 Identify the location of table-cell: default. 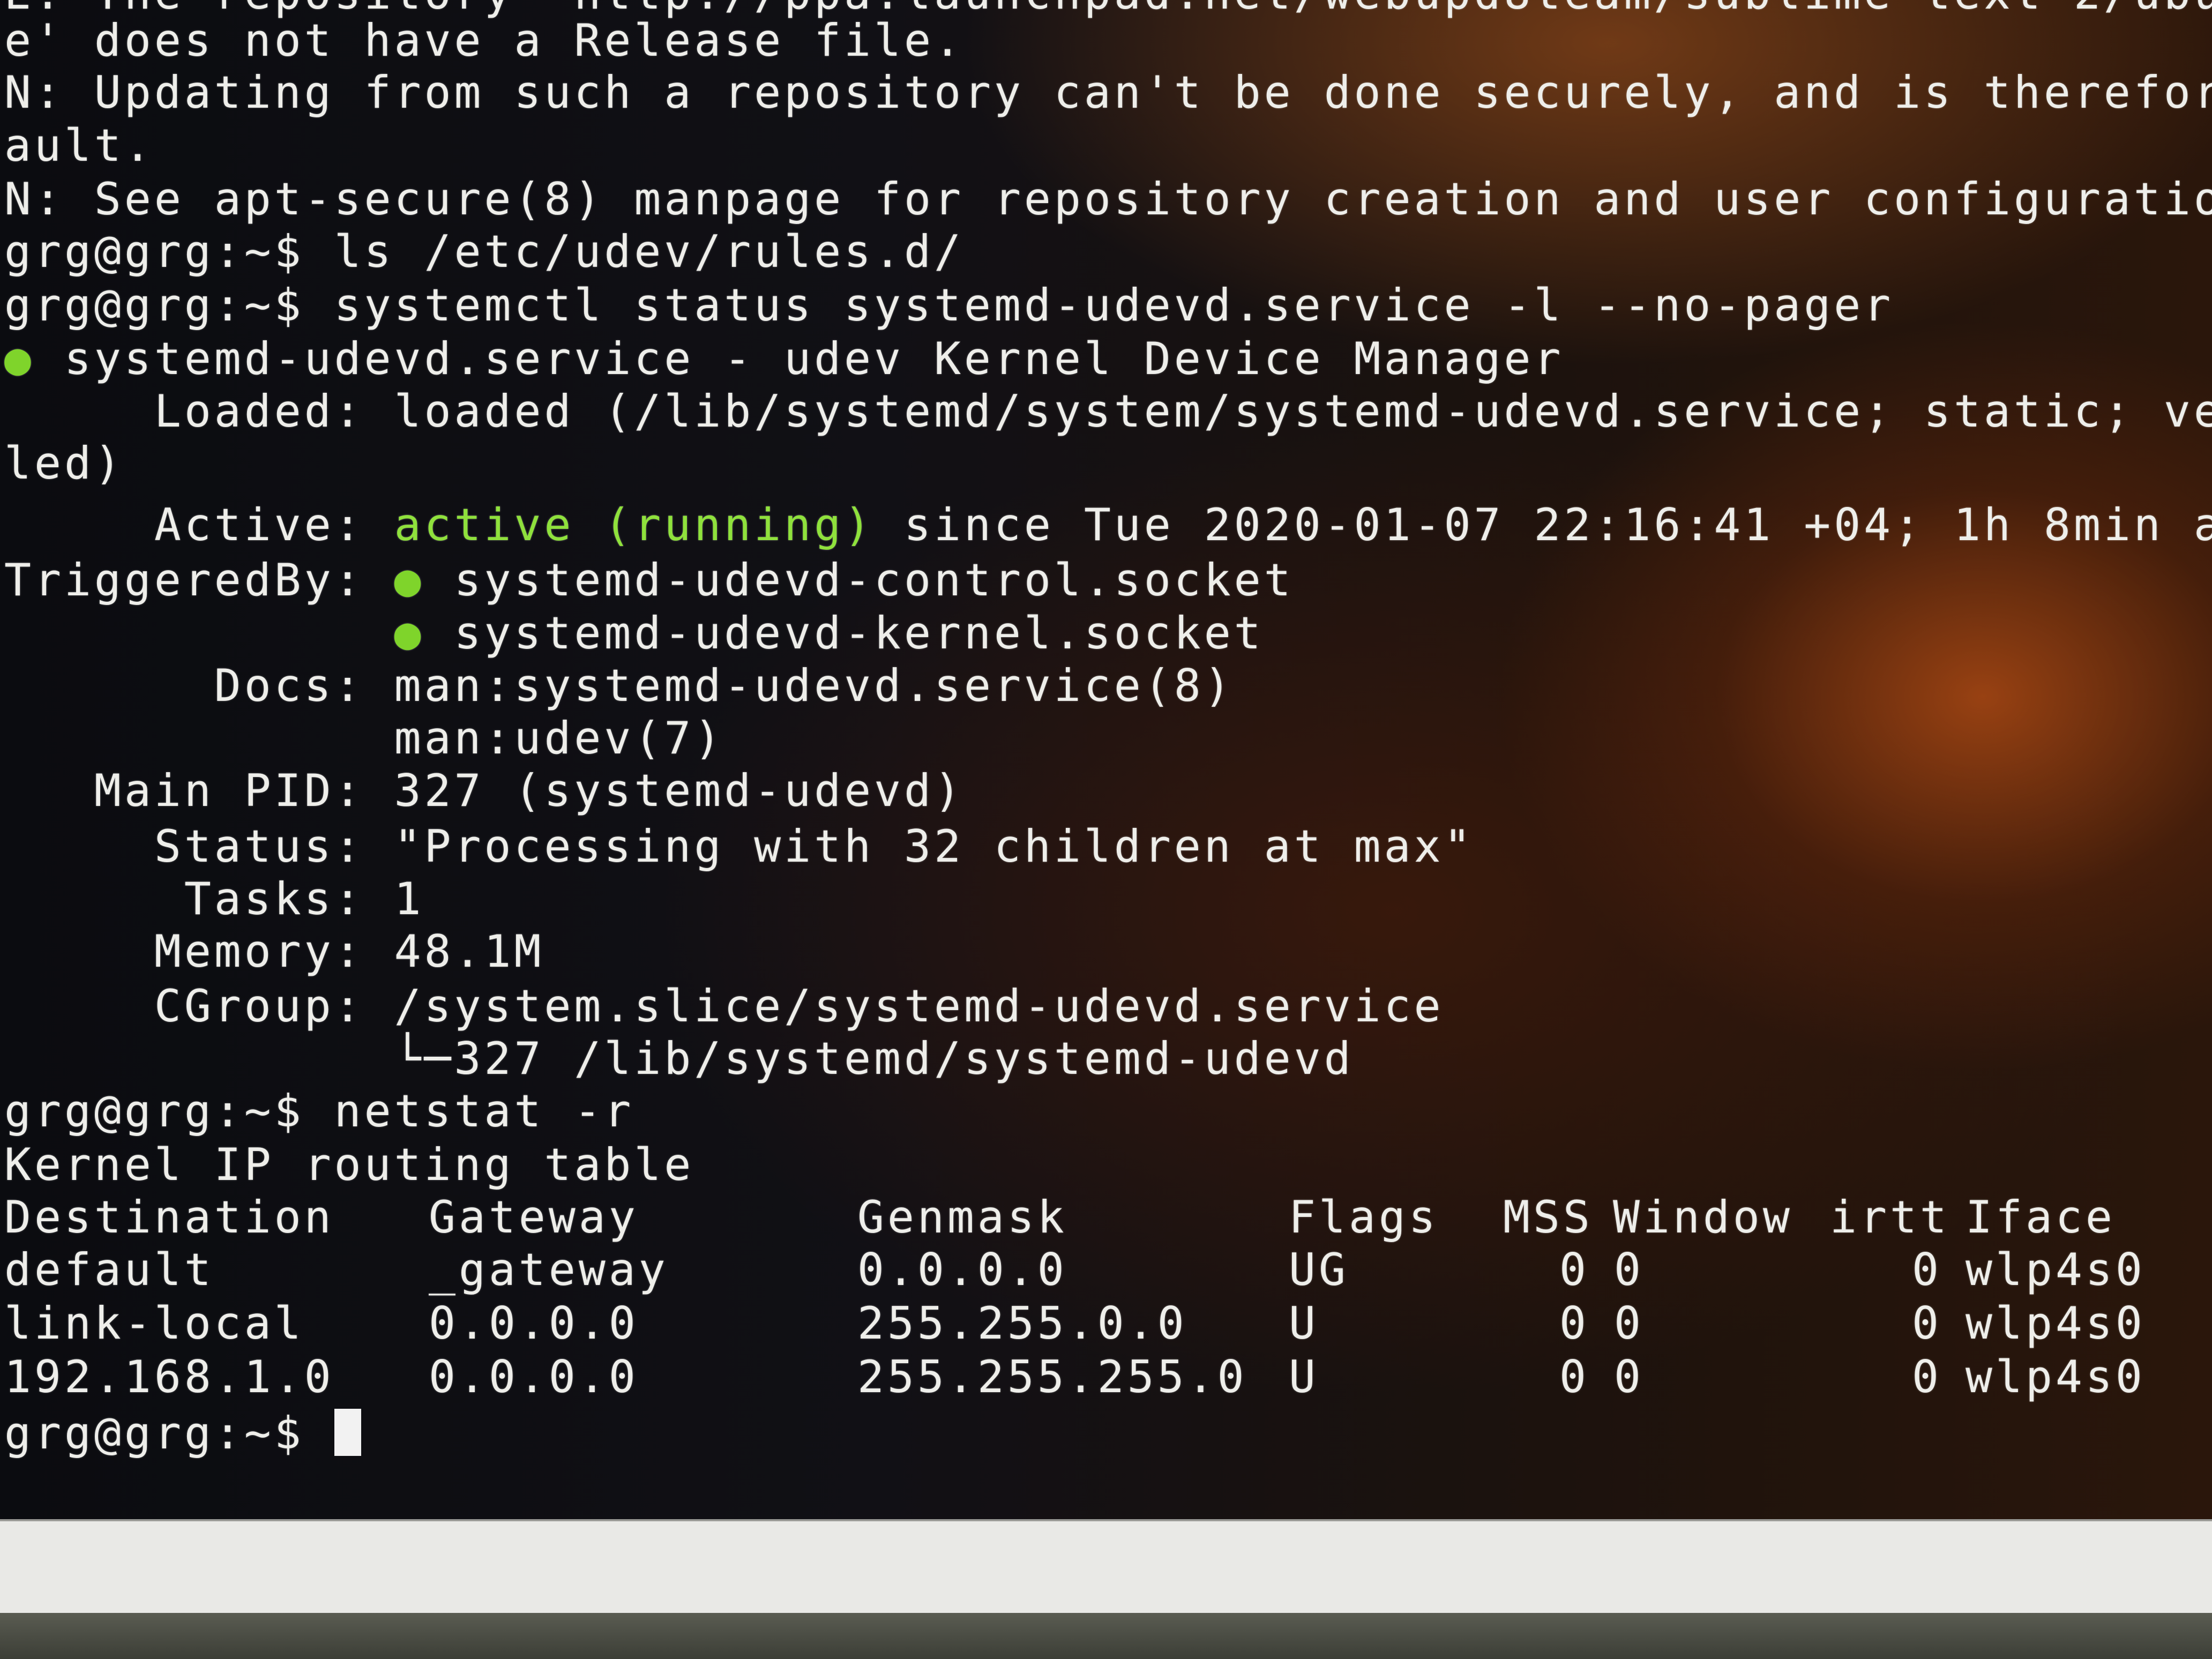
(109, 1270).